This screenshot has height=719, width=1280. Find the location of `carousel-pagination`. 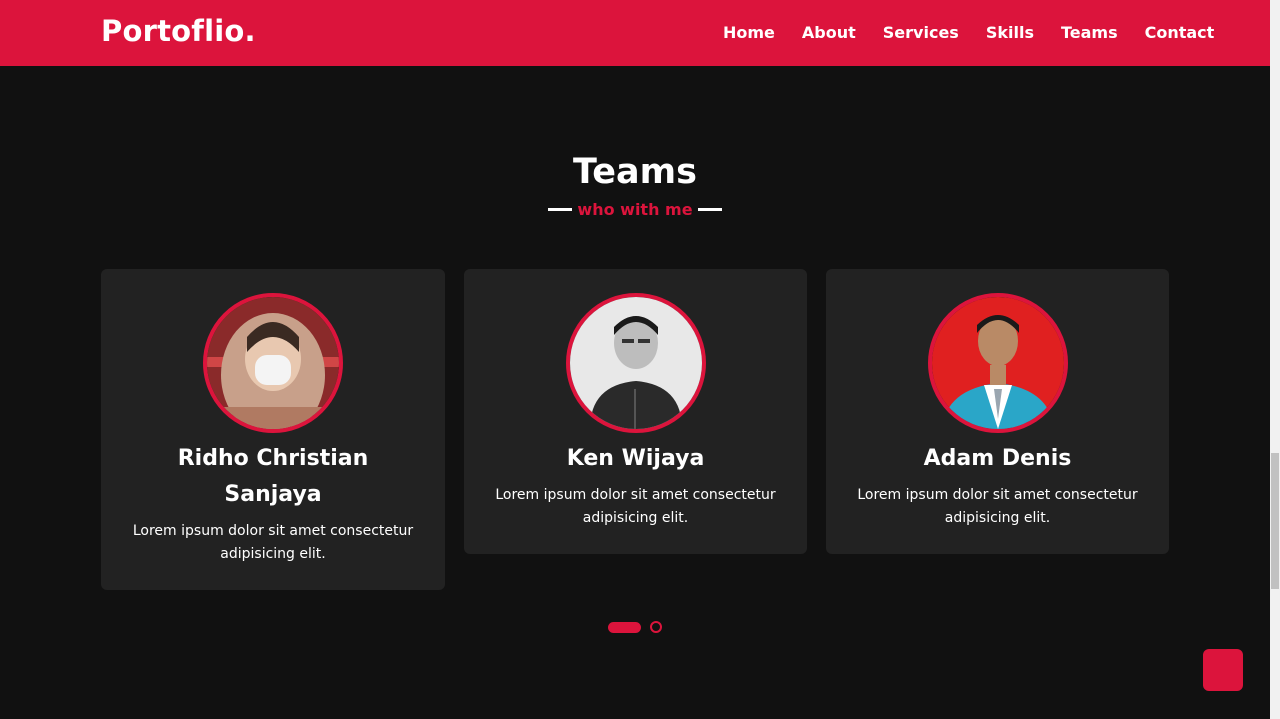

carousel-pagination is located at coordinates (635, 627).